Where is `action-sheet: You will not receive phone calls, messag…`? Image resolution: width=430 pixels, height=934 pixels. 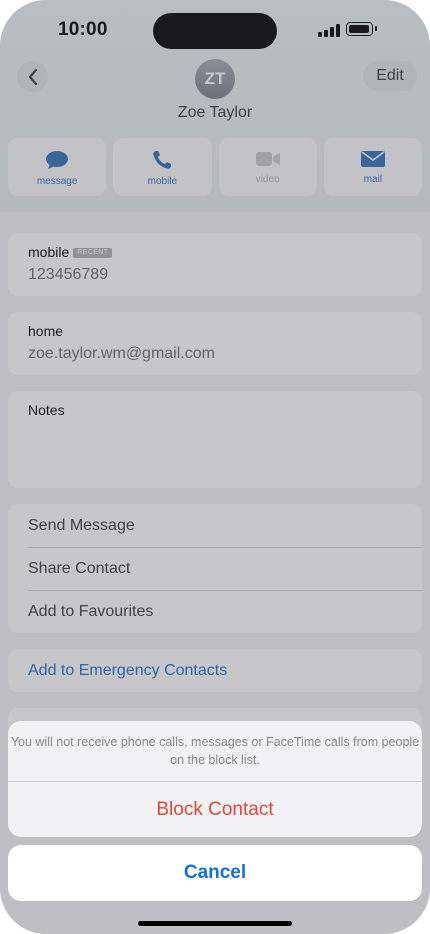 action-sheet: You will not receive phone calls, messag… is located at coordinates (215, 779).